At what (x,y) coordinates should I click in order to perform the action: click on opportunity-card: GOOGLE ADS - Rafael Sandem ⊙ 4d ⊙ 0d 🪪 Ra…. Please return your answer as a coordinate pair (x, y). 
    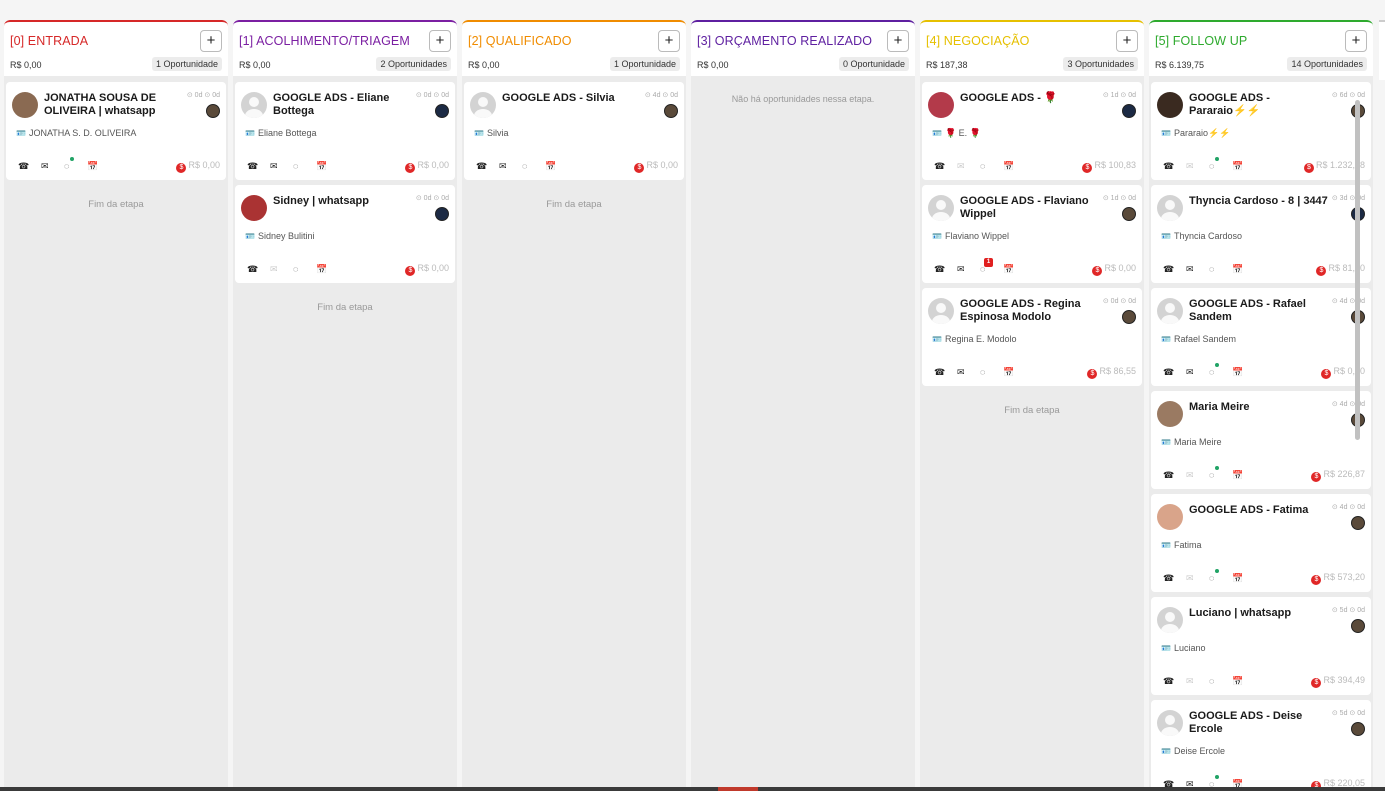
    Looking at the image, I should click on (1261, 337).